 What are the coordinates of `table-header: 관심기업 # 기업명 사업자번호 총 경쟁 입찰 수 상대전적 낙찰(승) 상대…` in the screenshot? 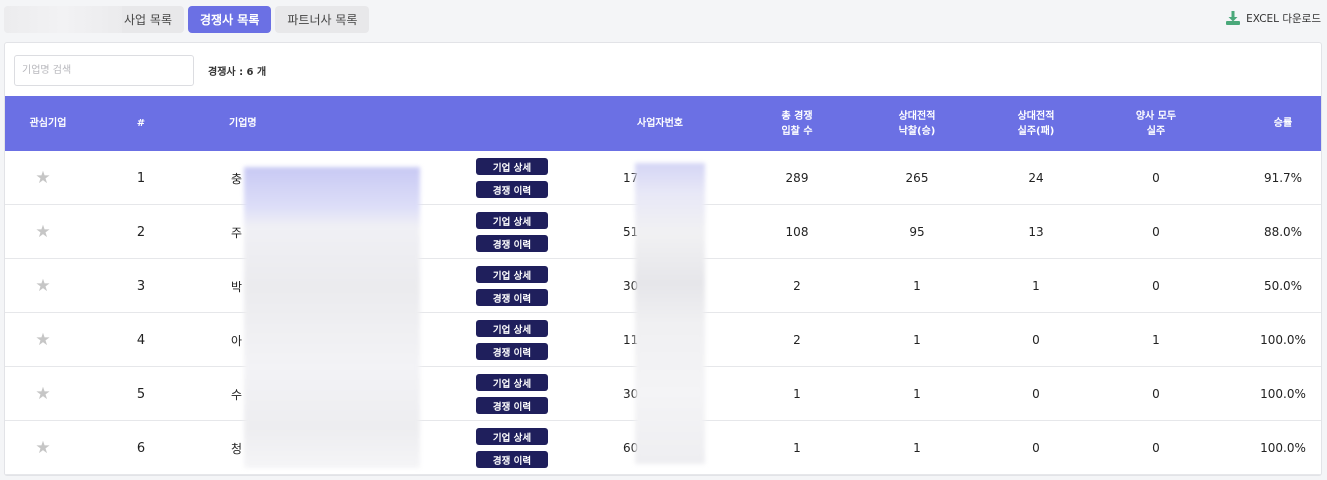 It's located at (663, 123).